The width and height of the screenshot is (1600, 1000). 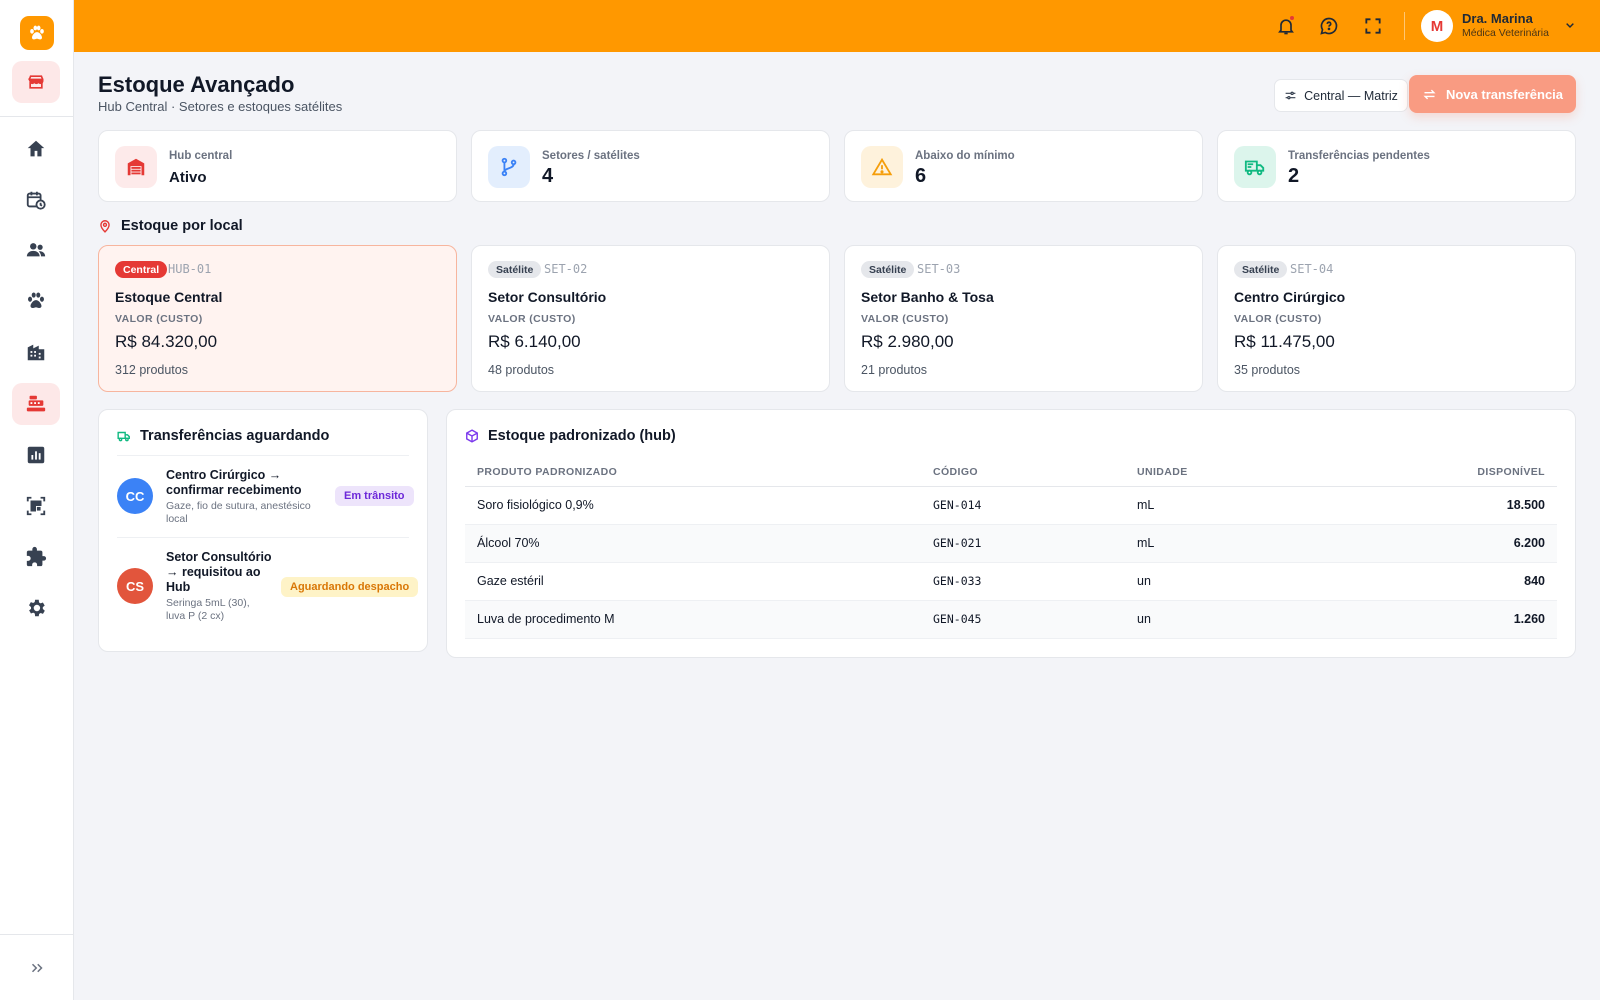 I want to click on fullscreen-icon, so click(x=1373, y=26).